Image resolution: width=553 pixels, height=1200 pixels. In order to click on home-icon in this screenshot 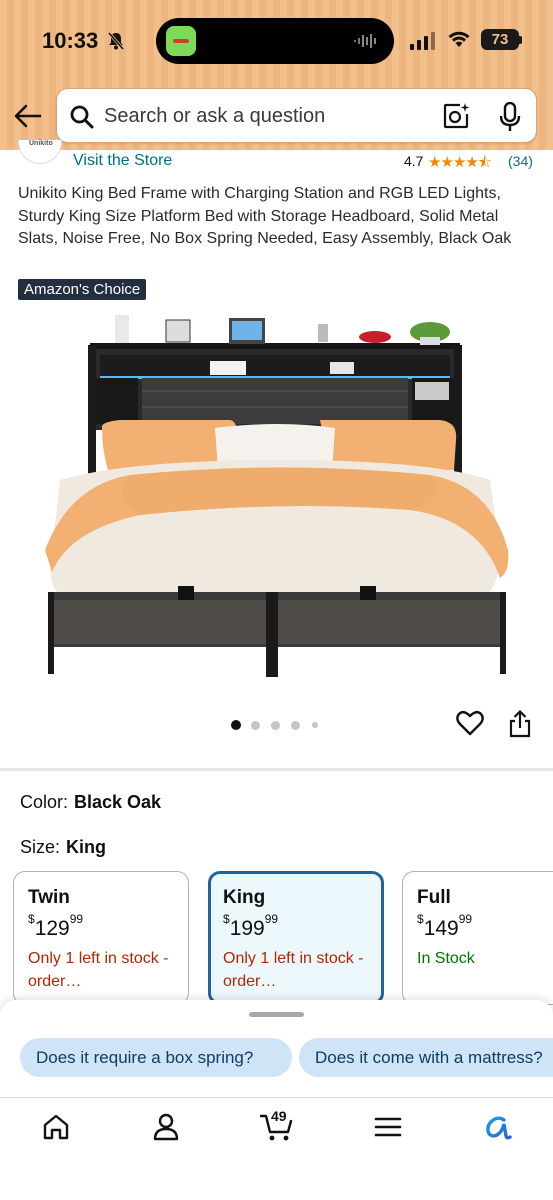, I will do `click(56, 1127)`.